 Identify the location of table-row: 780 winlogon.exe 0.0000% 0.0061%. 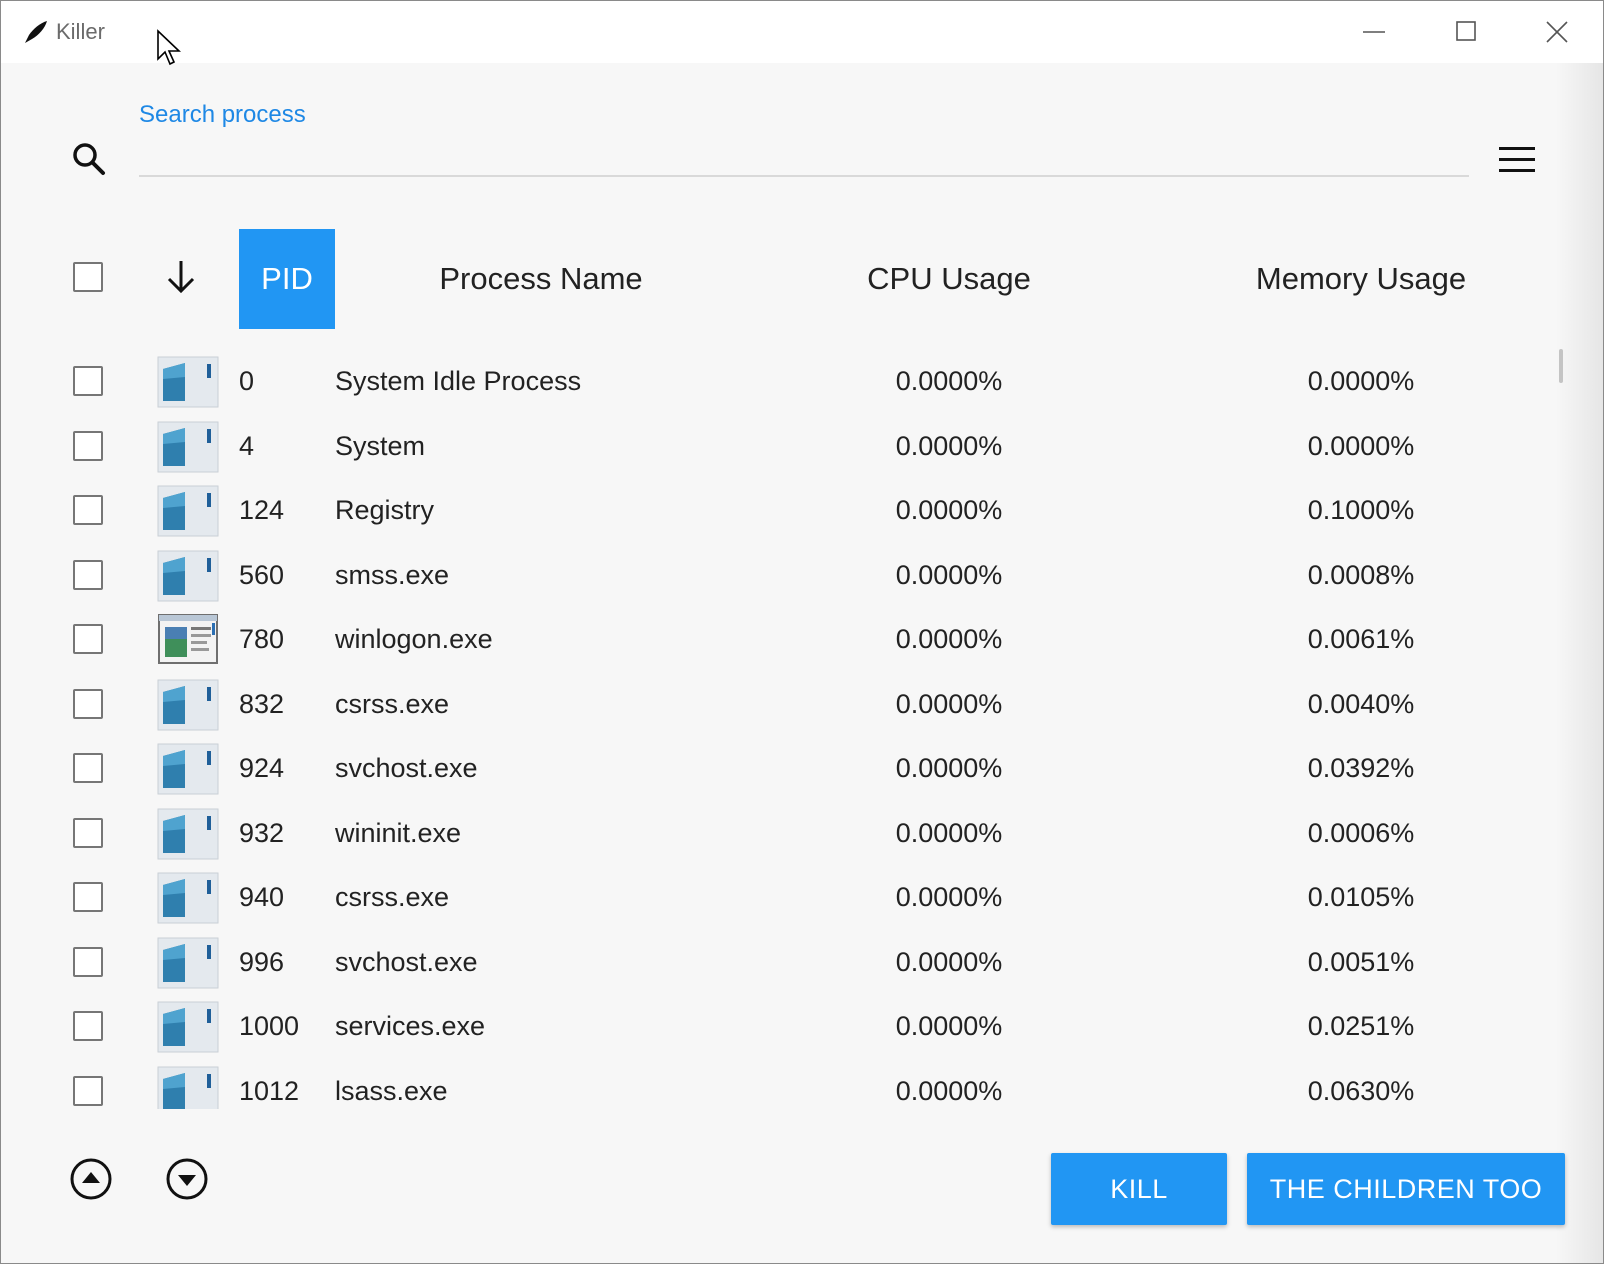
(781, 639).